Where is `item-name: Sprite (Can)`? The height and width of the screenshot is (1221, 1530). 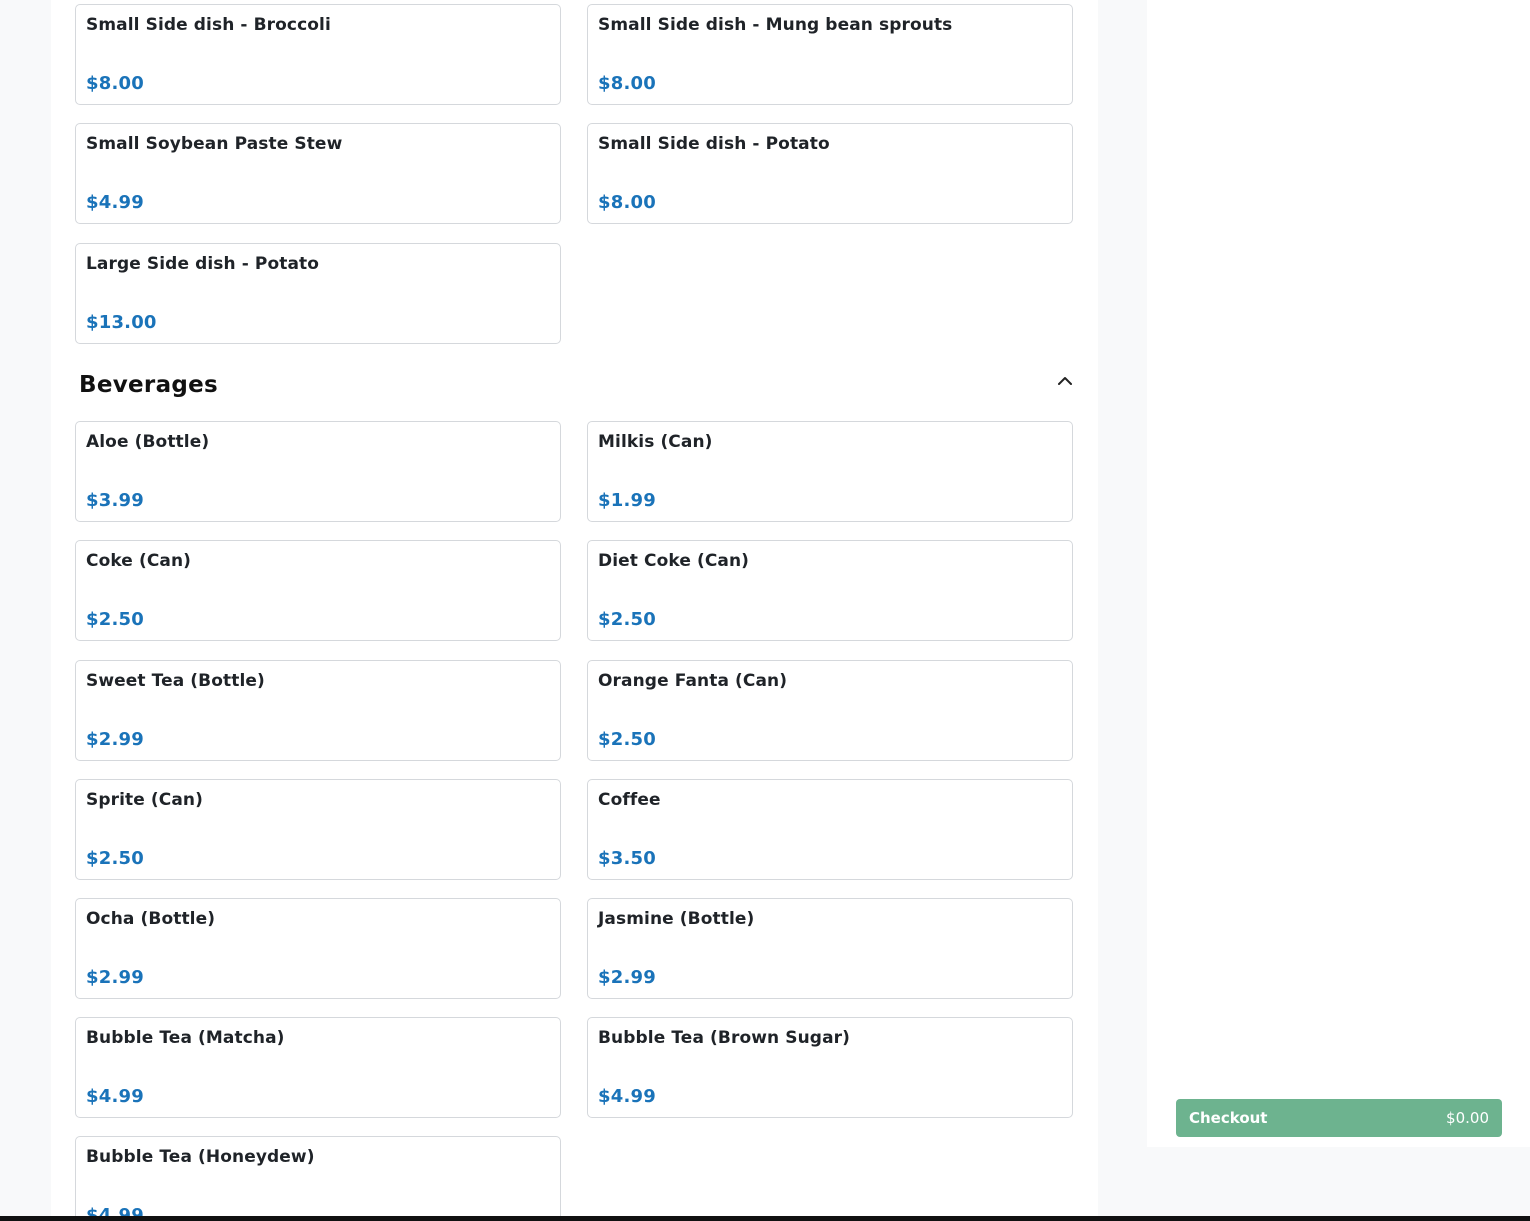 item-name: Sprite (Can) is located at coordinates (144, 800).